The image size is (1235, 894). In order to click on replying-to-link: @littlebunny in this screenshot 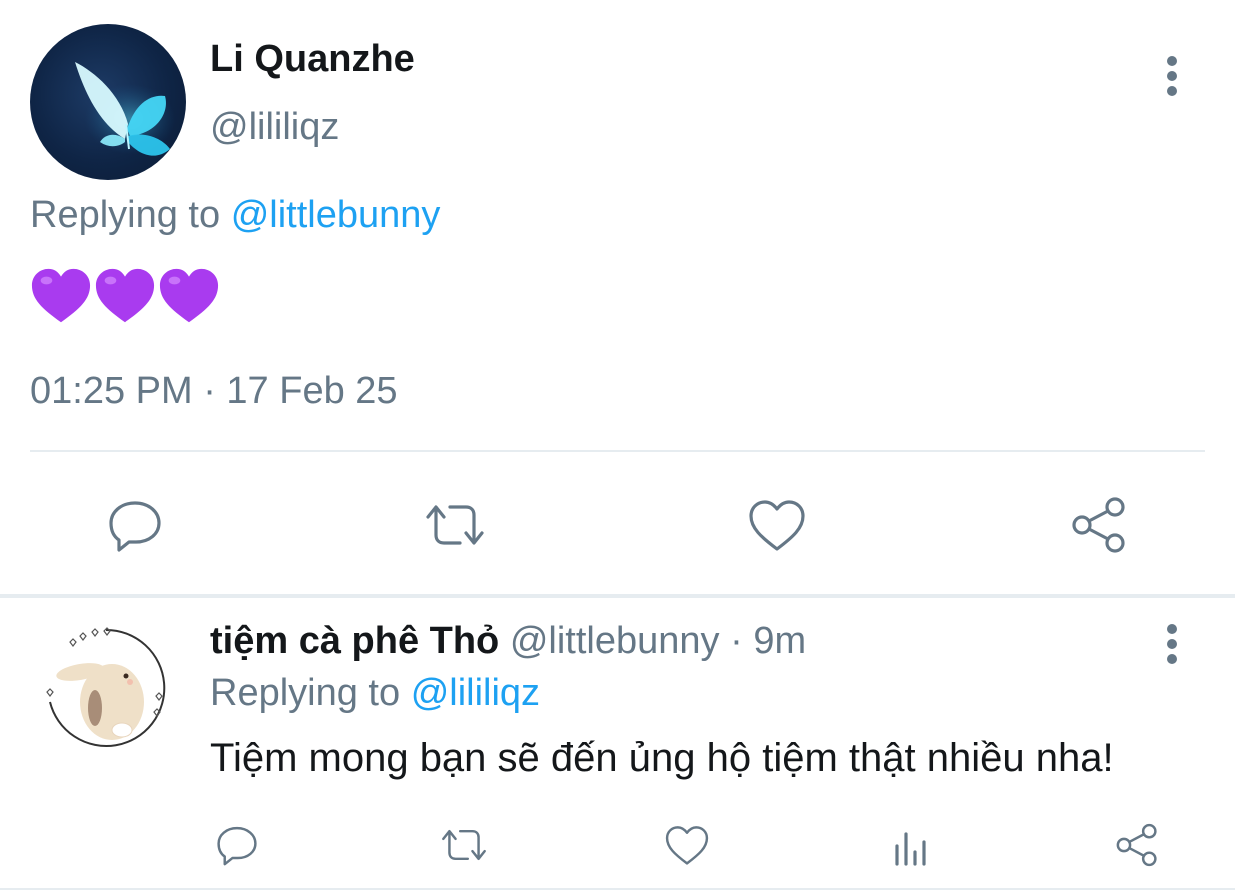, I will do `click(336, 215)`.